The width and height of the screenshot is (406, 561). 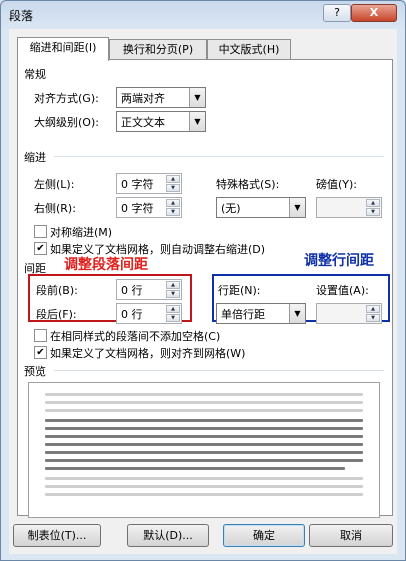 What do you see at coordinates (57, 290) in the screenshot?
I see `space-before-label: 段前(B):` at bounding box center [57, 290].